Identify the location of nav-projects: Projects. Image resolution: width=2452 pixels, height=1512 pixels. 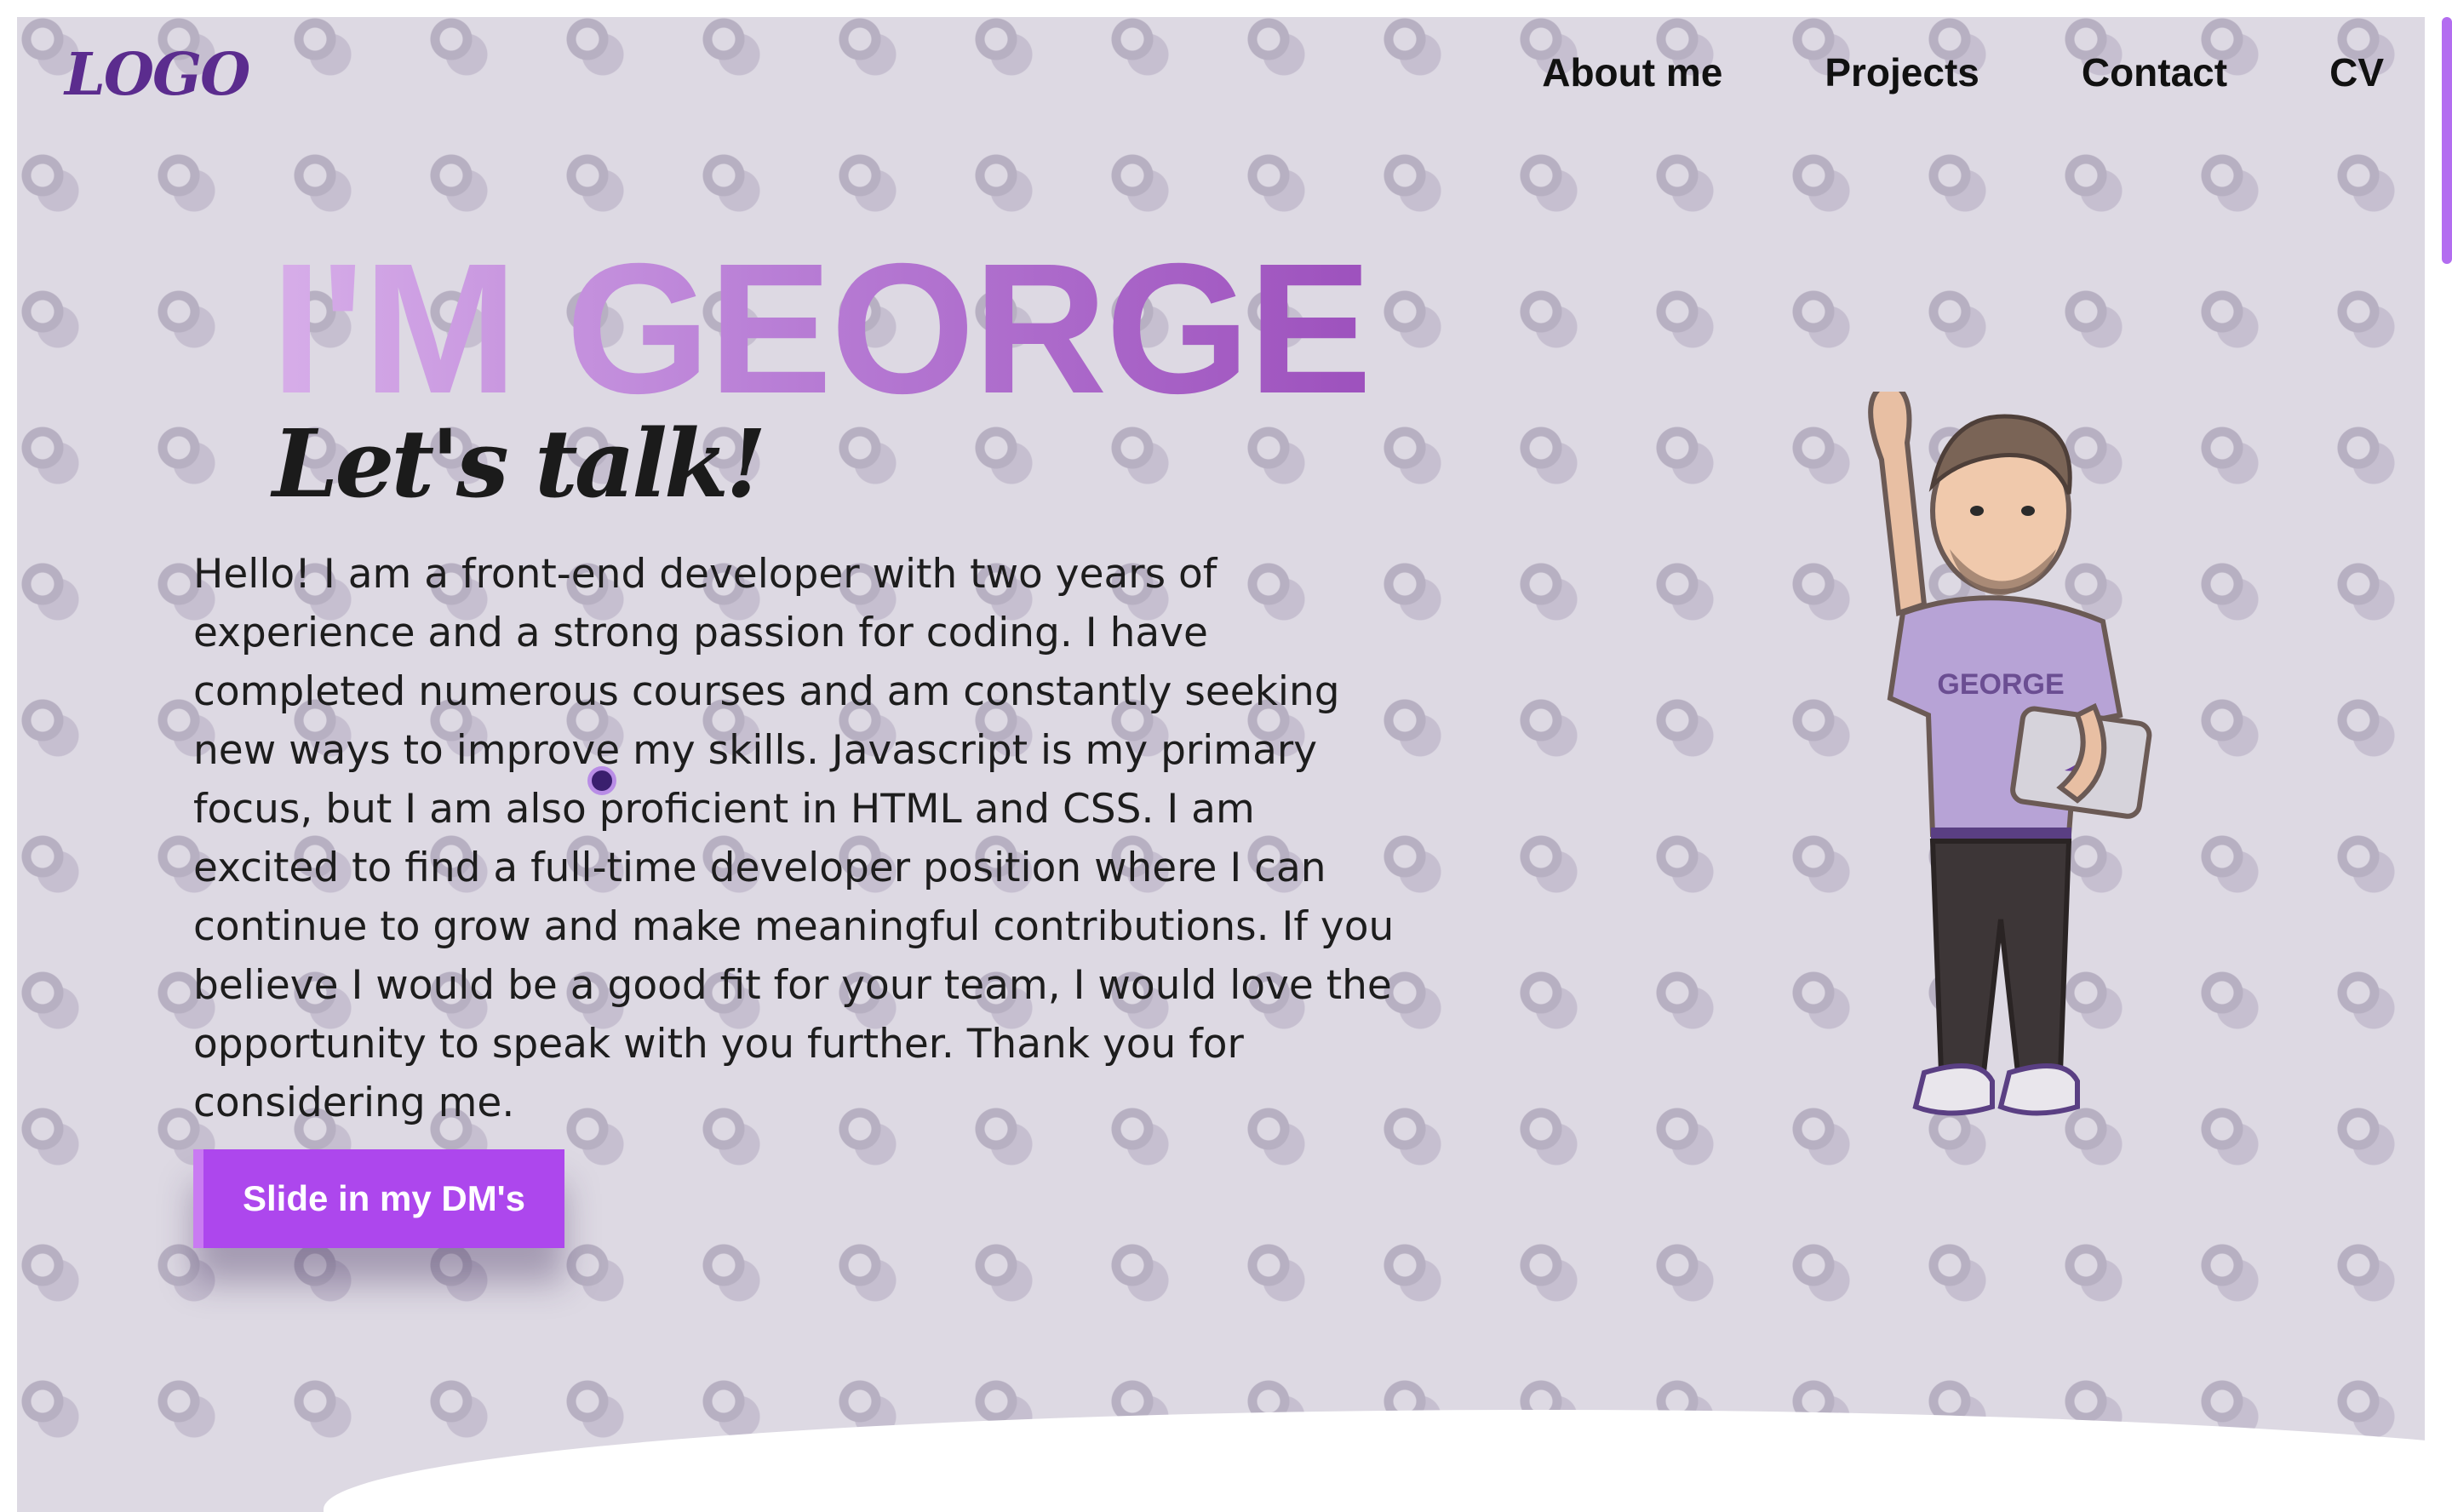
(1902, 72).